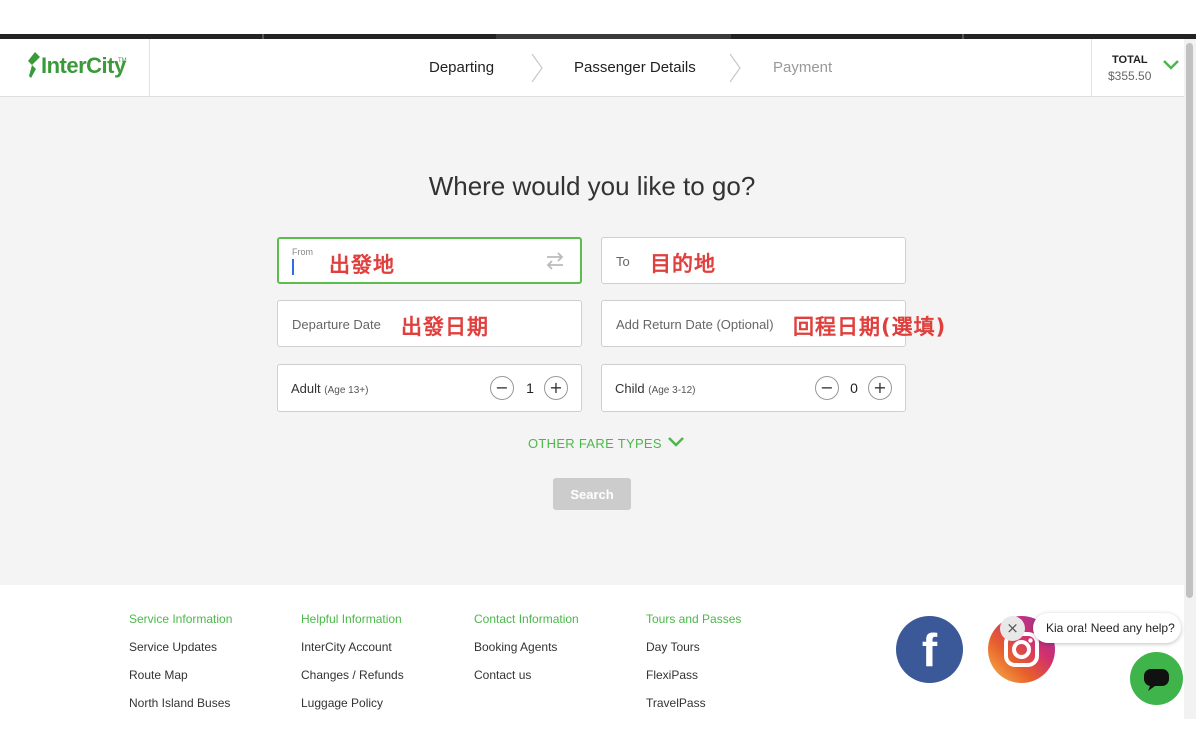 Image resolution: width=1196 pixels, height=754 pixels. I want to click on footer-link: FlexiPass, so click(693, 675).